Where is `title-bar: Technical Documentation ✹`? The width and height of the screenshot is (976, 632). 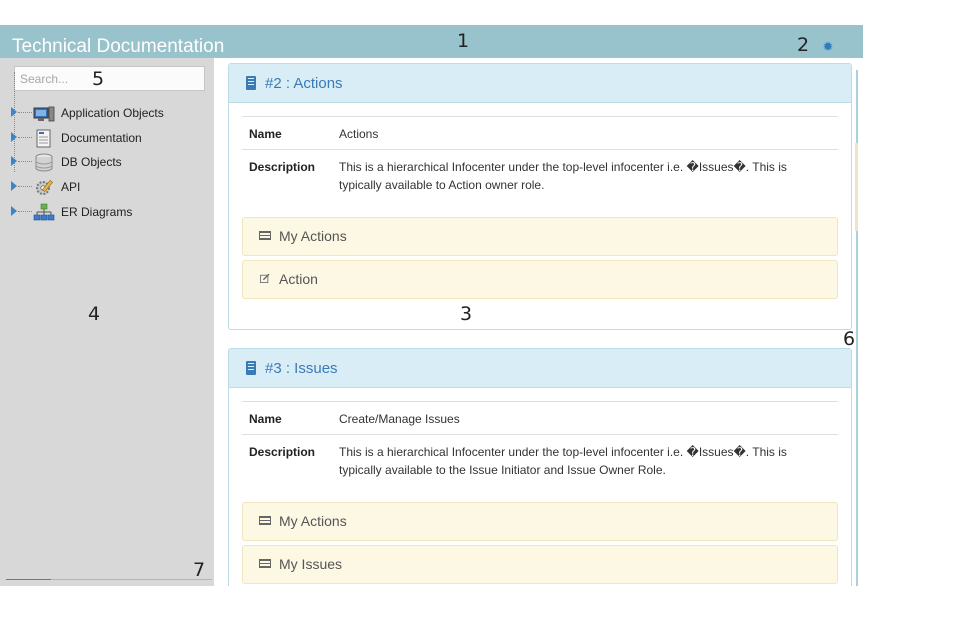 title-bar: Technical Documentation ✹ is located at coordinates (431, 41).